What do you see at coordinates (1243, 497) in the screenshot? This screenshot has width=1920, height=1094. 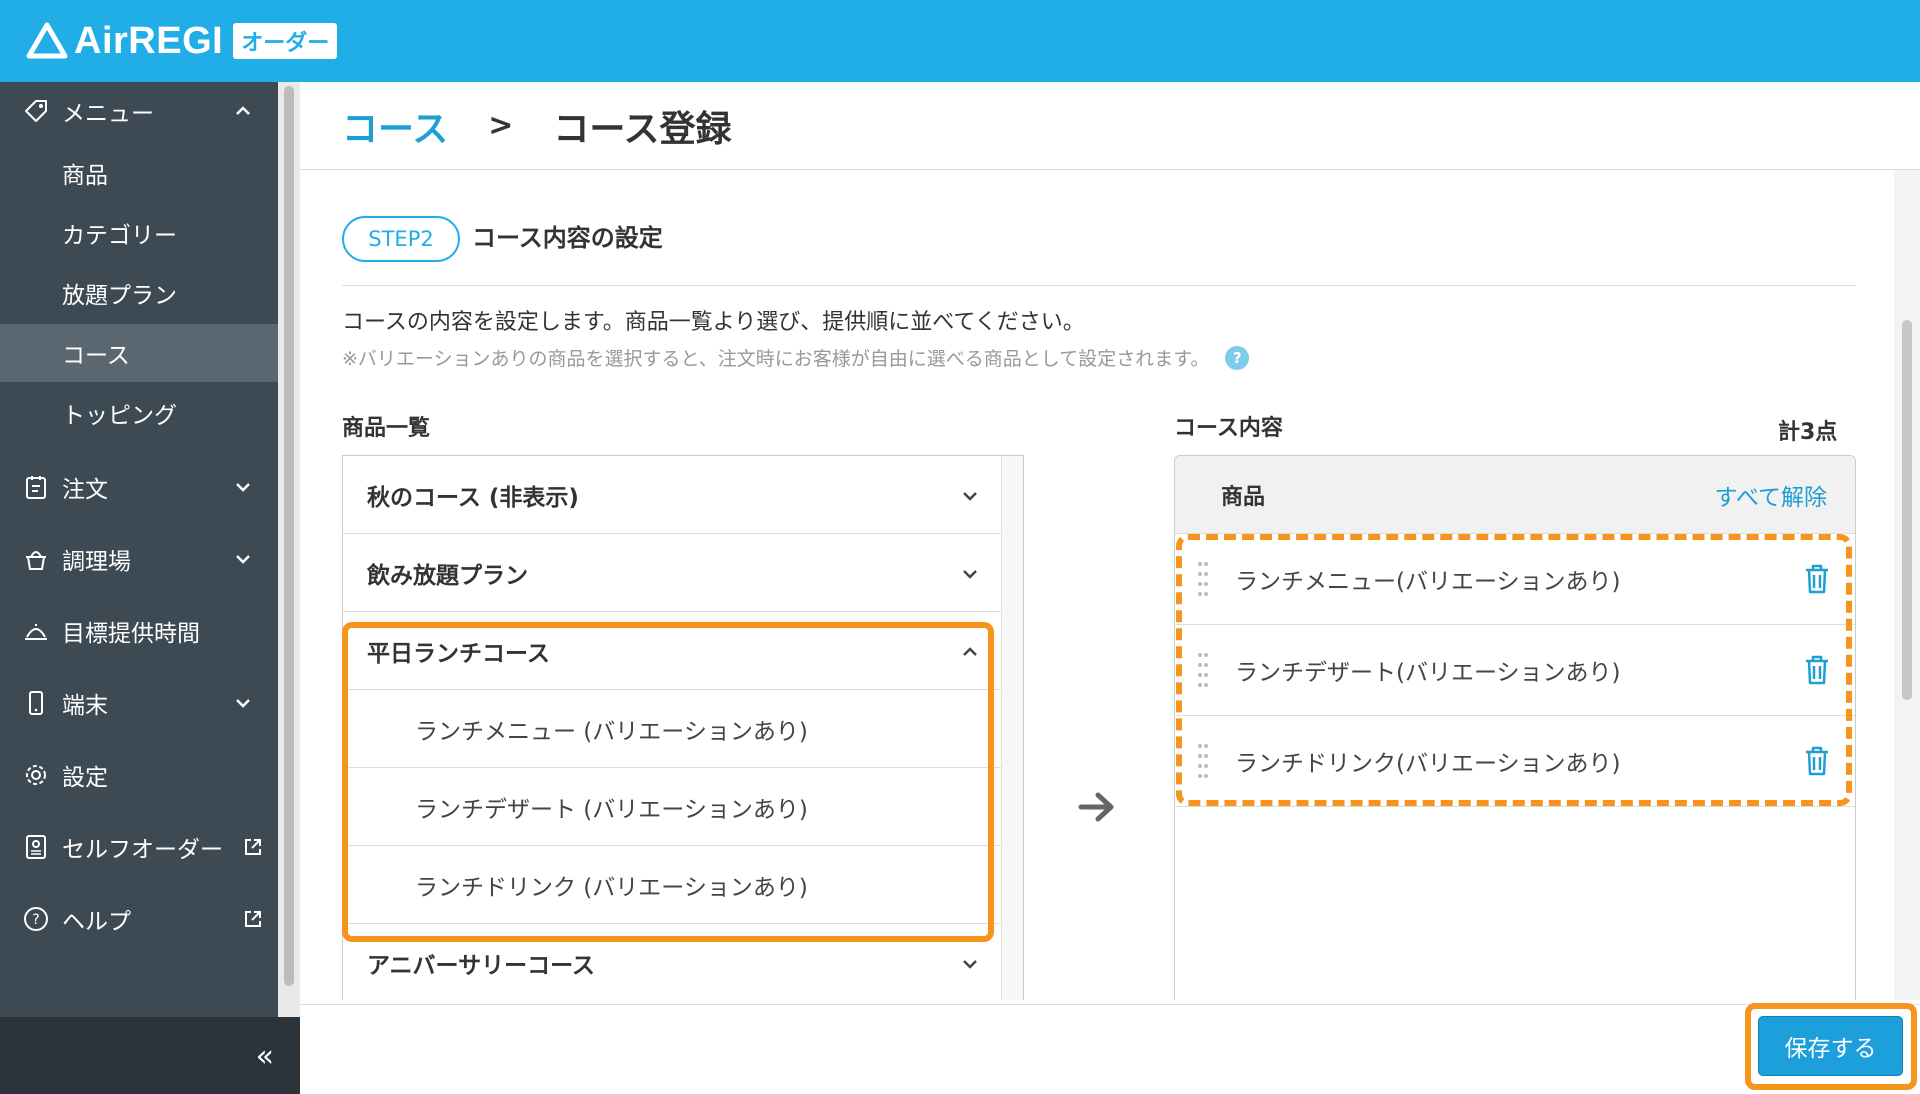 I see `course-header-label: 商品` at bounding box center [1243, 497].